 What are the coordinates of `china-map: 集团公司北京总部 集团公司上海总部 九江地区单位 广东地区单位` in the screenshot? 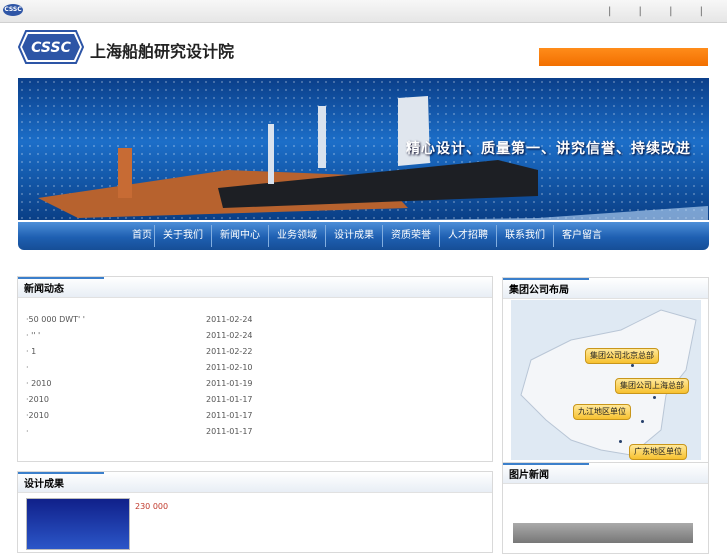 It's located at (606, 380).